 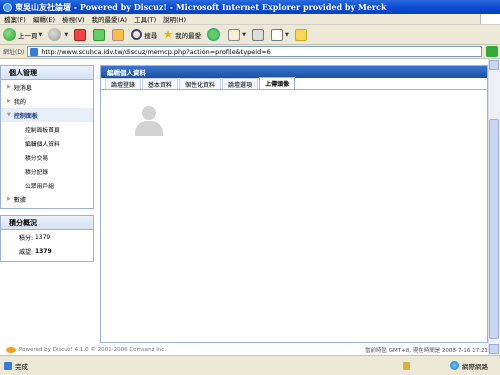 What do you see at coordinates (47, 199) in the screenshot?
I see `sidebar-item-data: ▶ 數據` at bounding box center [47, 199].